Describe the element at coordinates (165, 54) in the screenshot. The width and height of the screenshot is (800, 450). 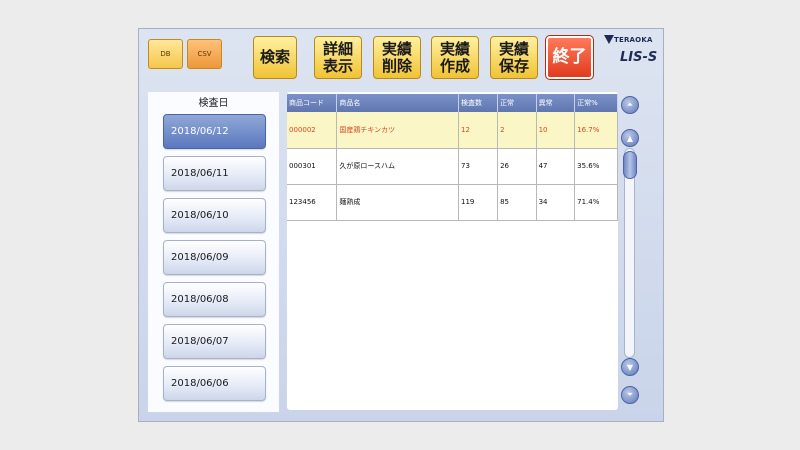
I see `db-button: DB` at that location.